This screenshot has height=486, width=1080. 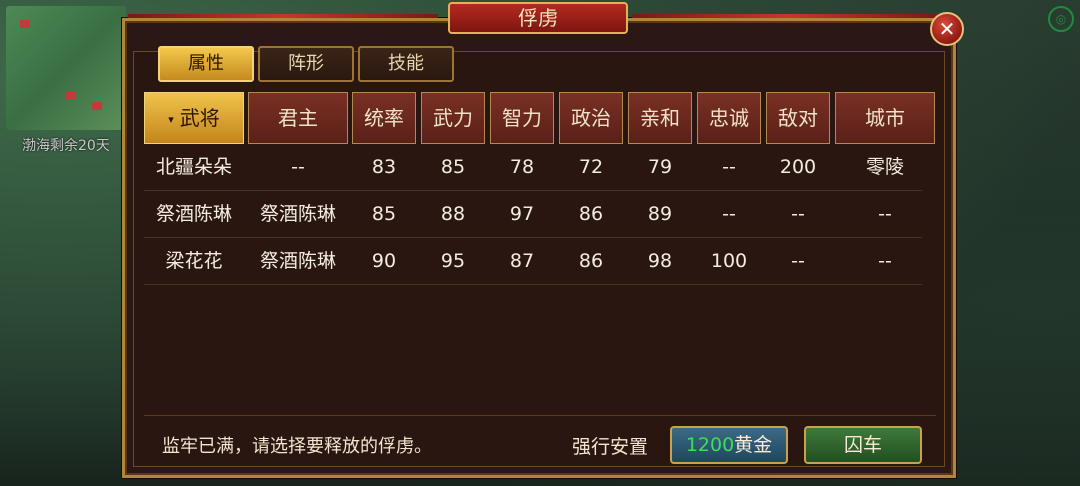 What do you see at coordinates (522, 167) in the screenshot?
I see `cell-intelligence: 78` at bounding box center [522, 167].